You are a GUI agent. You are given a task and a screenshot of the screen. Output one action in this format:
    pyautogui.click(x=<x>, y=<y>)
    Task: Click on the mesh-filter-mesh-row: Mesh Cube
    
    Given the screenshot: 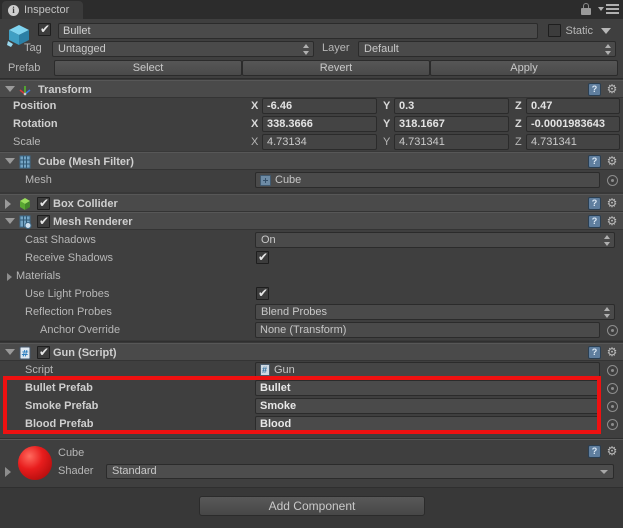 What is the action you would take?
    pyautogui.click(x=311, y=180)
    